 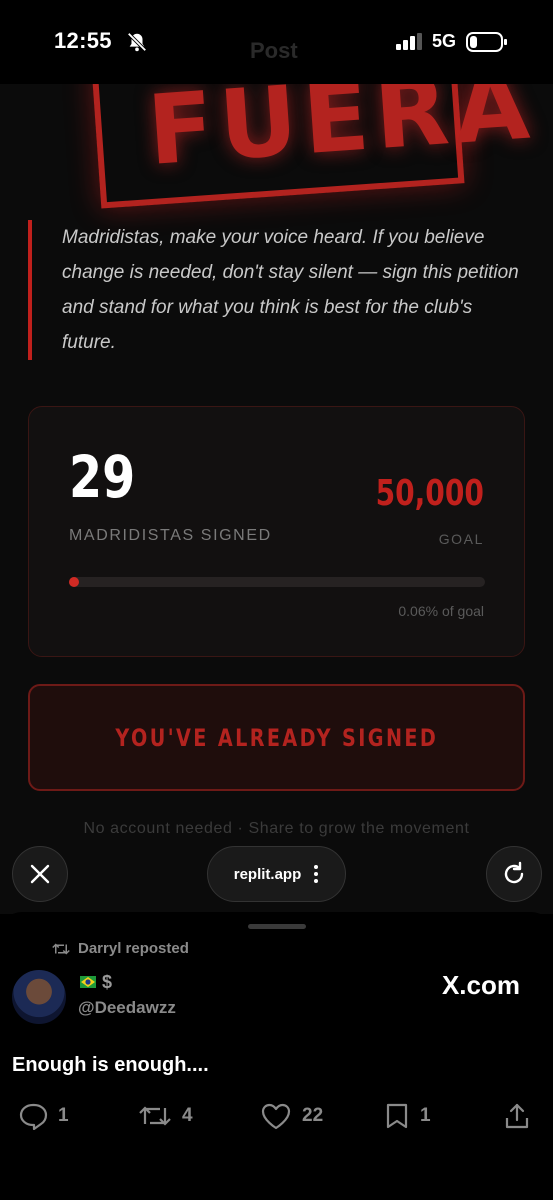 I want to click on battery-icon, so click(x=486, y=42).